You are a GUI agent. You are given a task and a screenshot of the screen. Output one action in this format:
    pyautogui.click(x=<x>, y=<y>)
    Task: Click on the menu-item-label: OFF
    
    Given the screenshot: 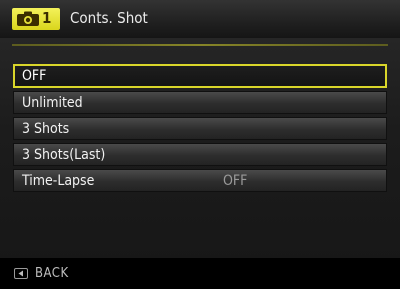 What is the action you would take?
    pyautogui.click(x=34, y=76)
    